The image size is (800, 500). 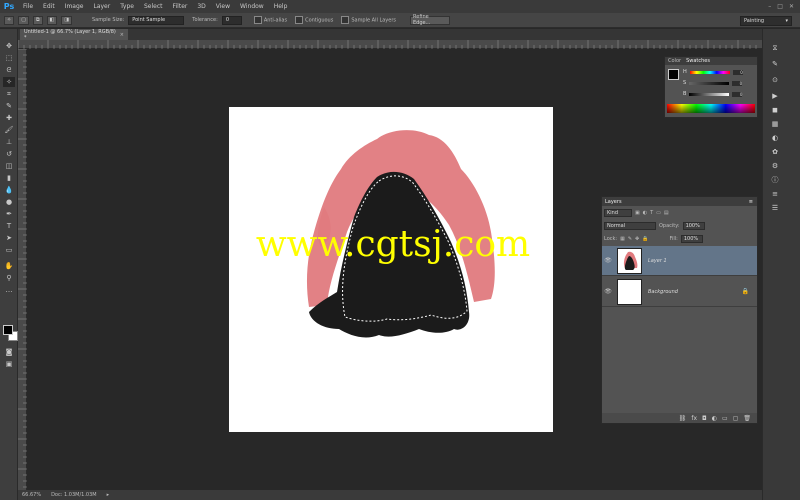 I want to click on clone-source-panel-icon: ⊙, so click(x=775, y=80).